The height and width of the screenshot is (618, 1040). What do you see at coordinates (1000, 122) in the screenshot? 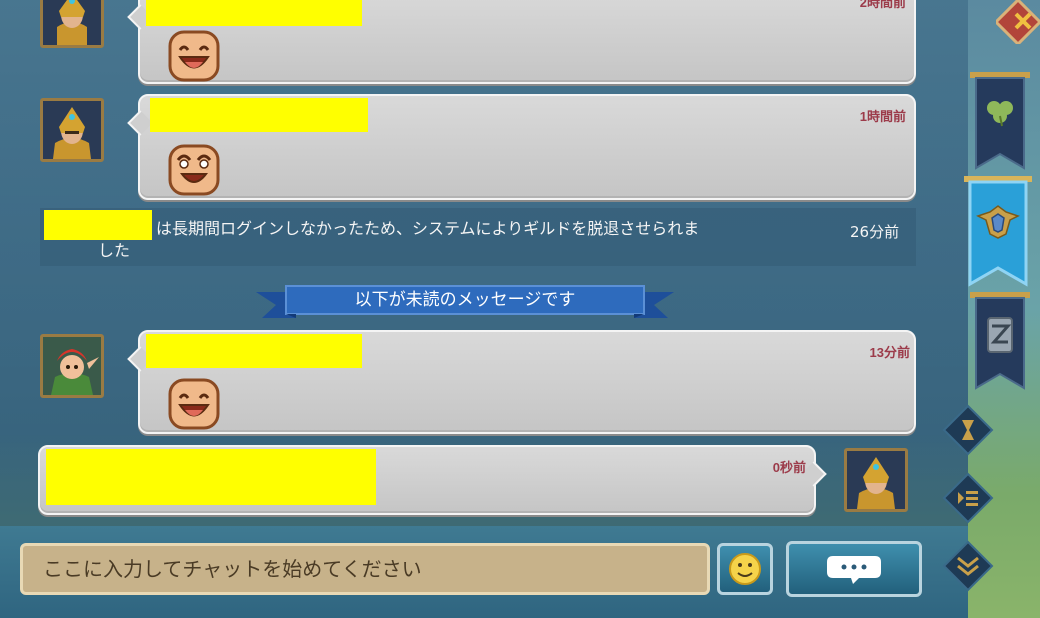
I see `clover-tab` at bounding box center [1000, 122].